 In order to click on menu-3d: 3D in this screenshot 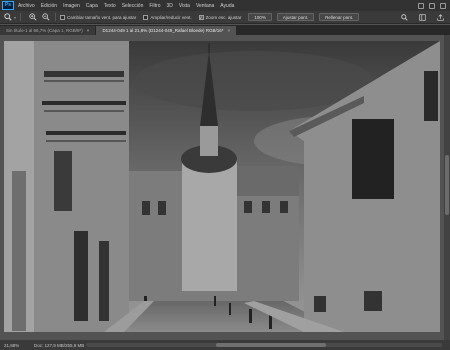, I will do `click(170, 6)`.